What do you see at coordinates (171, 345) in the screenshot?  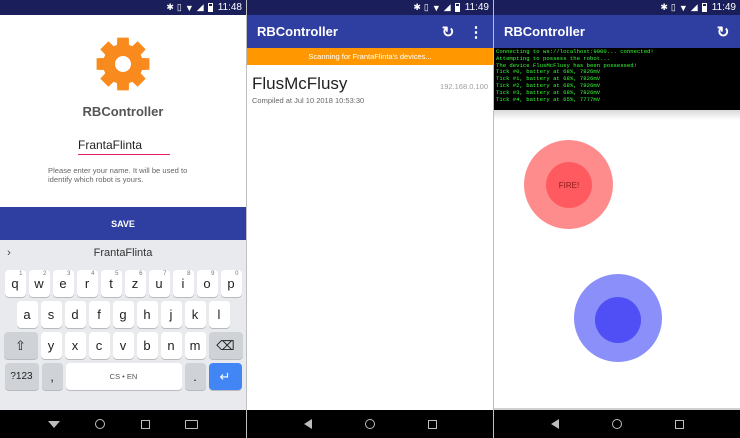 I see `key-n: n` at bounding box center [171, 345].